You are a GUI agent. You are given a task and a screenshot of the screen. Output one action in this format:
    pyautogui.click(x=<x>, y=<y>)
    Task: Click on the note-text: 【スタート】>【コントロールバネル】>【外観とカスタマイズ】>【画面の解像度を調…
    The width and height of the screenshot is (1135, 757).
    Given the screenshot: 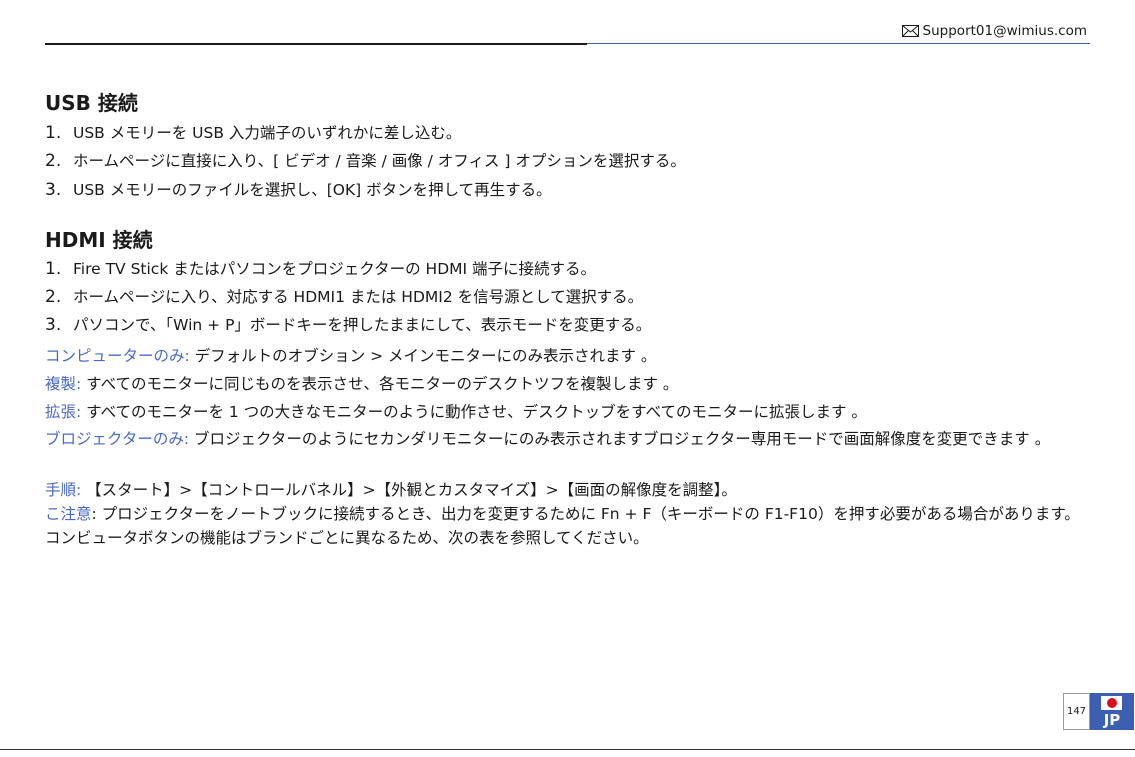 What is the action you would take?
    pyautogui.click(x=409, y=490)
    